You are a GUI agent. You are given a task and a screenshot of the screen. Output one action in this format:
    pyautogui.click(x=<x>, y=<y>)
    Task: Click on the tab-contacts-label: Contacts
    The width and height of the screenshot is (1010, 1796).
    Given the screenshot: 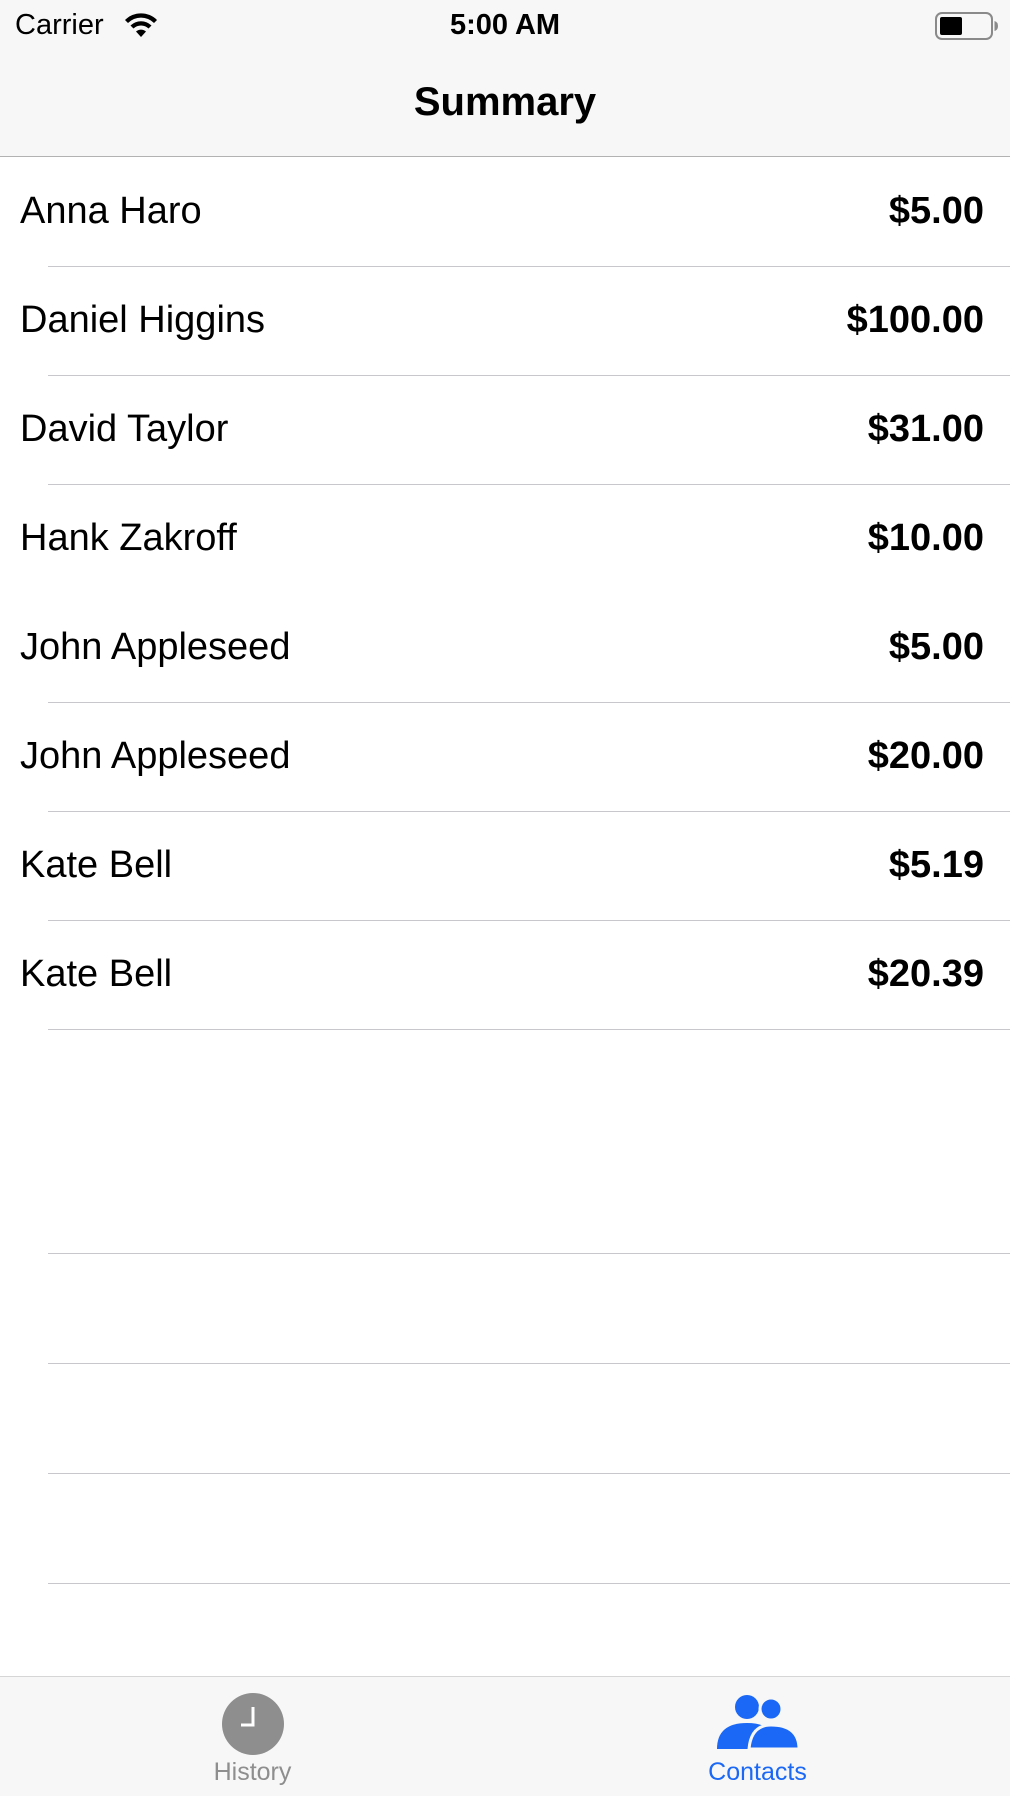 What is the action you would take?
    pyautogui.click(x=757, y=1772)
    